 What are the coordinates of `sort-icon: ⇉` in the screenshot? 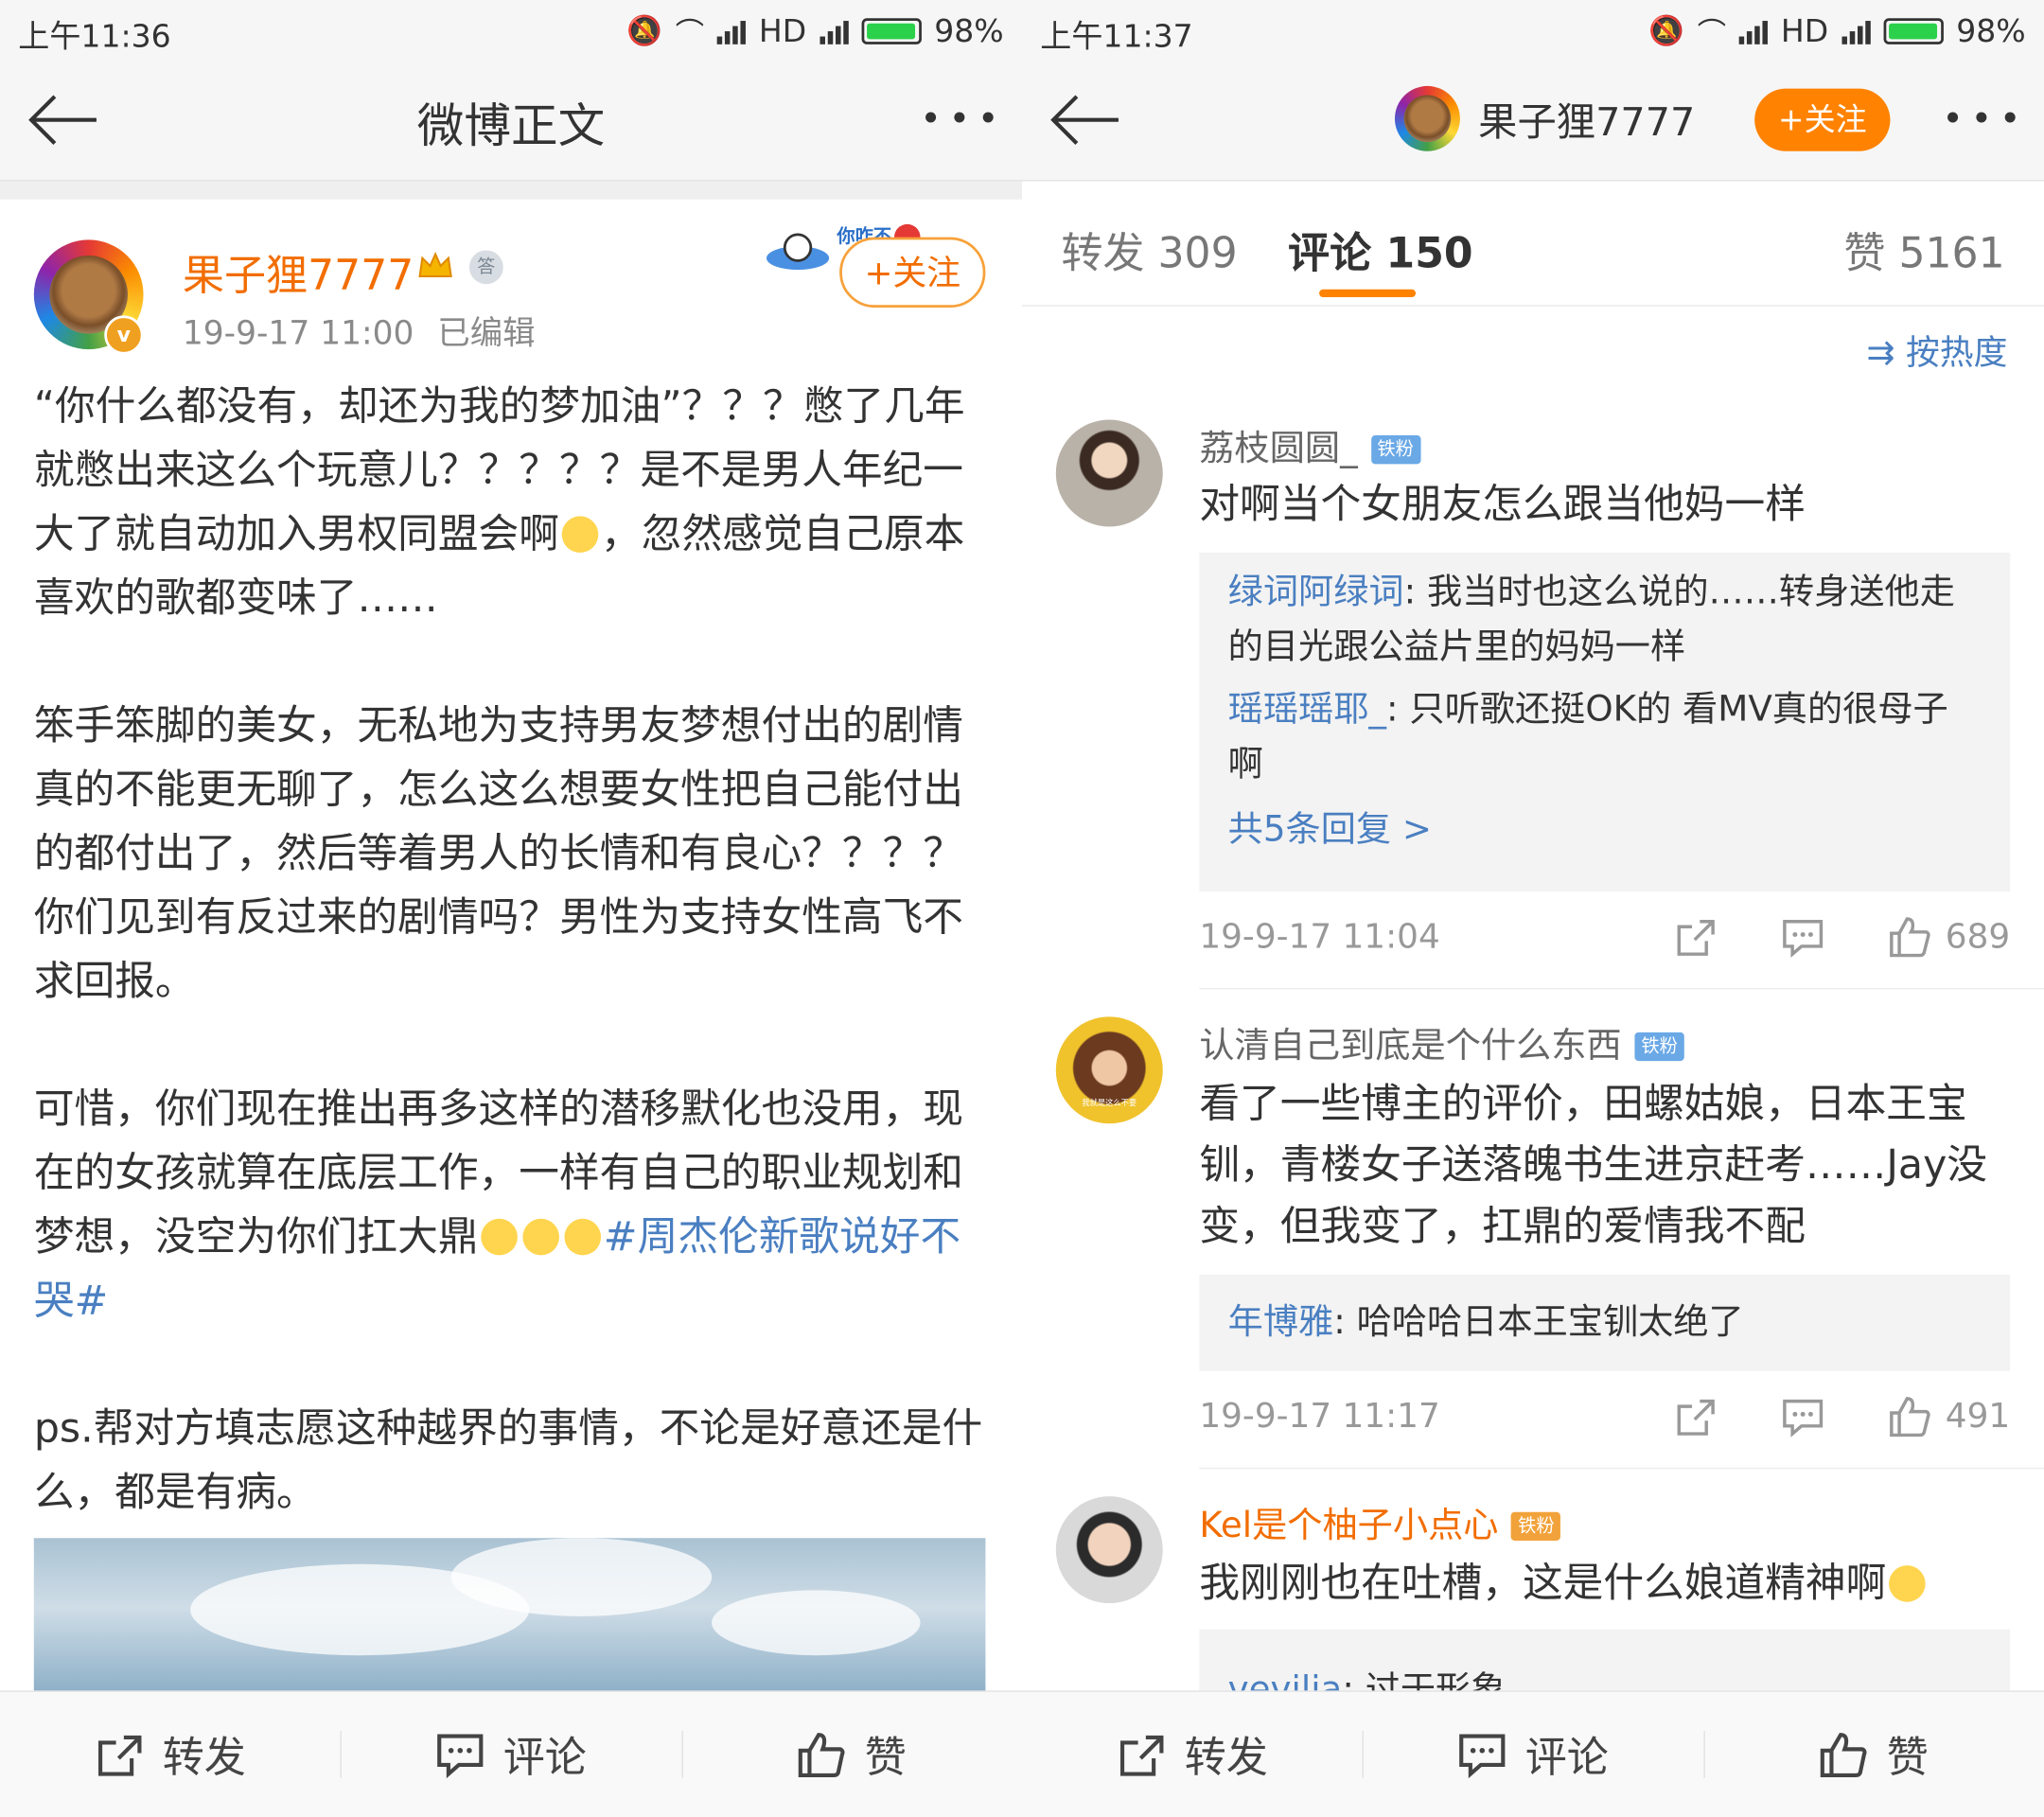 It's located at (1886, 353).